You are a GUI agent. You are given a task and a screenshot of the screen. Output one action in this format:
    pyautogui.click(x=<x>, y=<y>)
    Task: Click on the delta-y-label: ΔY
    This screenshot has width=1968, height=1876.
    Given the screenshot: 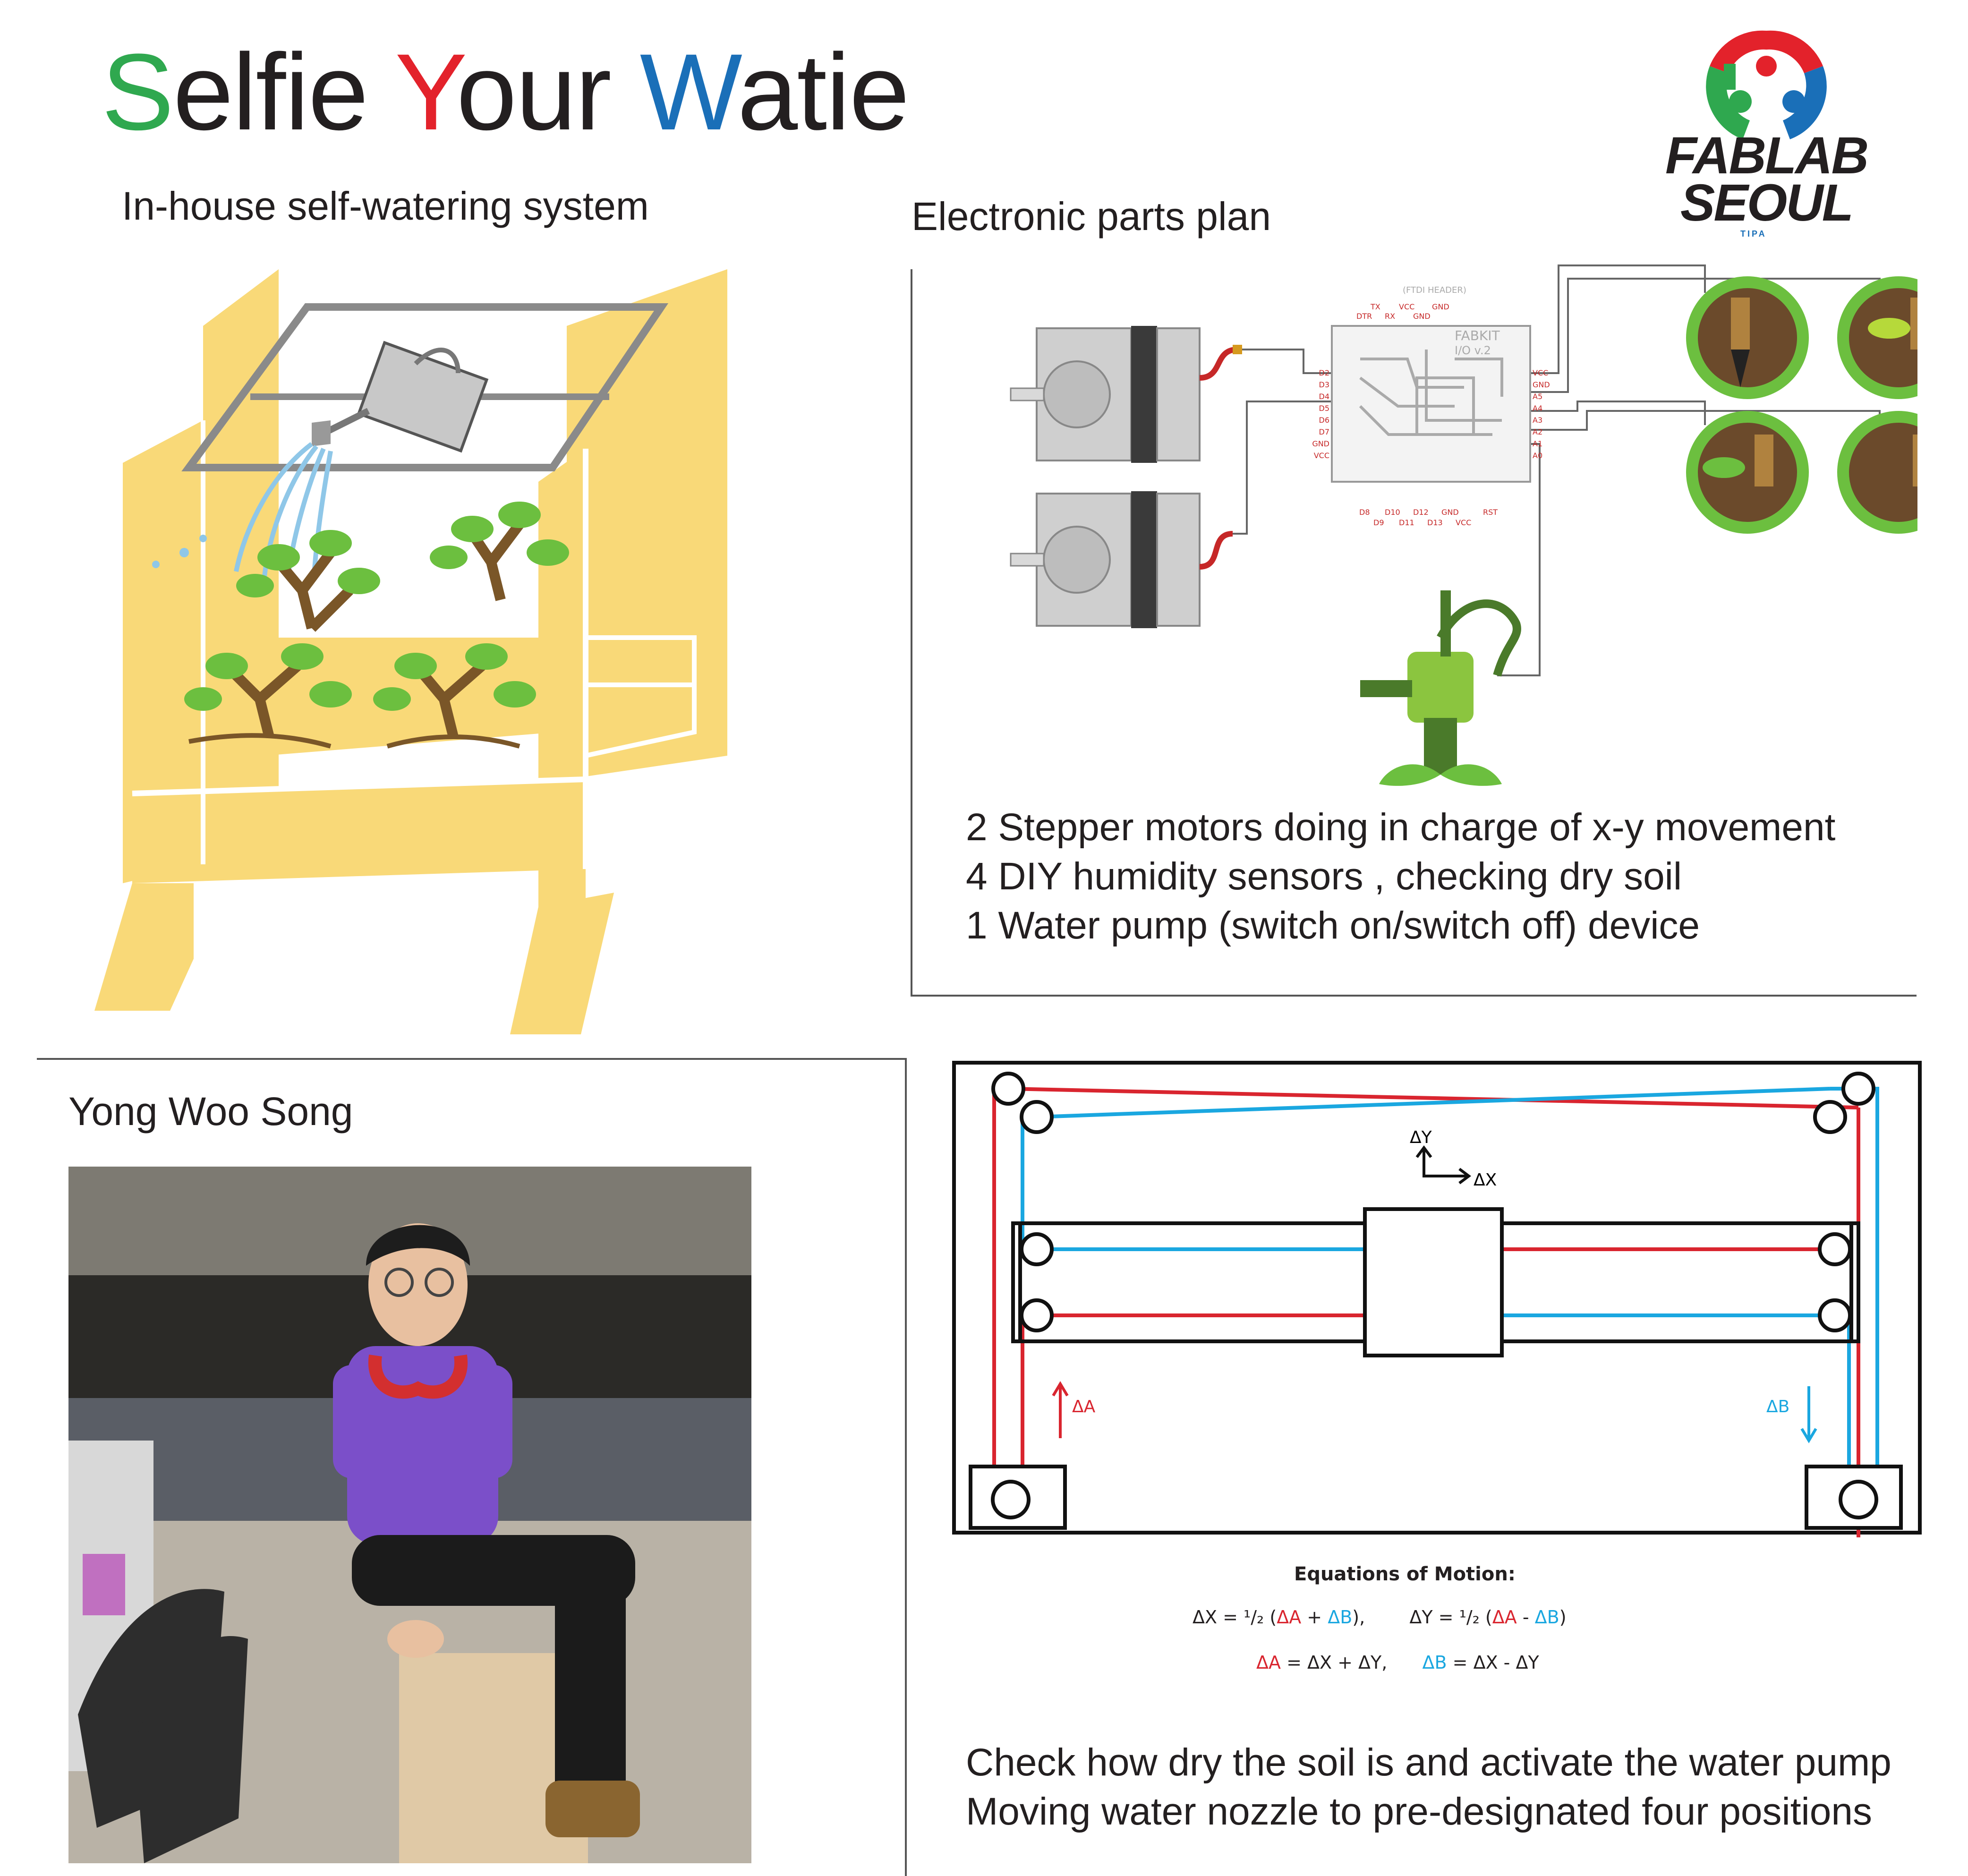 What is the action you would take?
    pyautogui.click(x=1421, y=1137)
    